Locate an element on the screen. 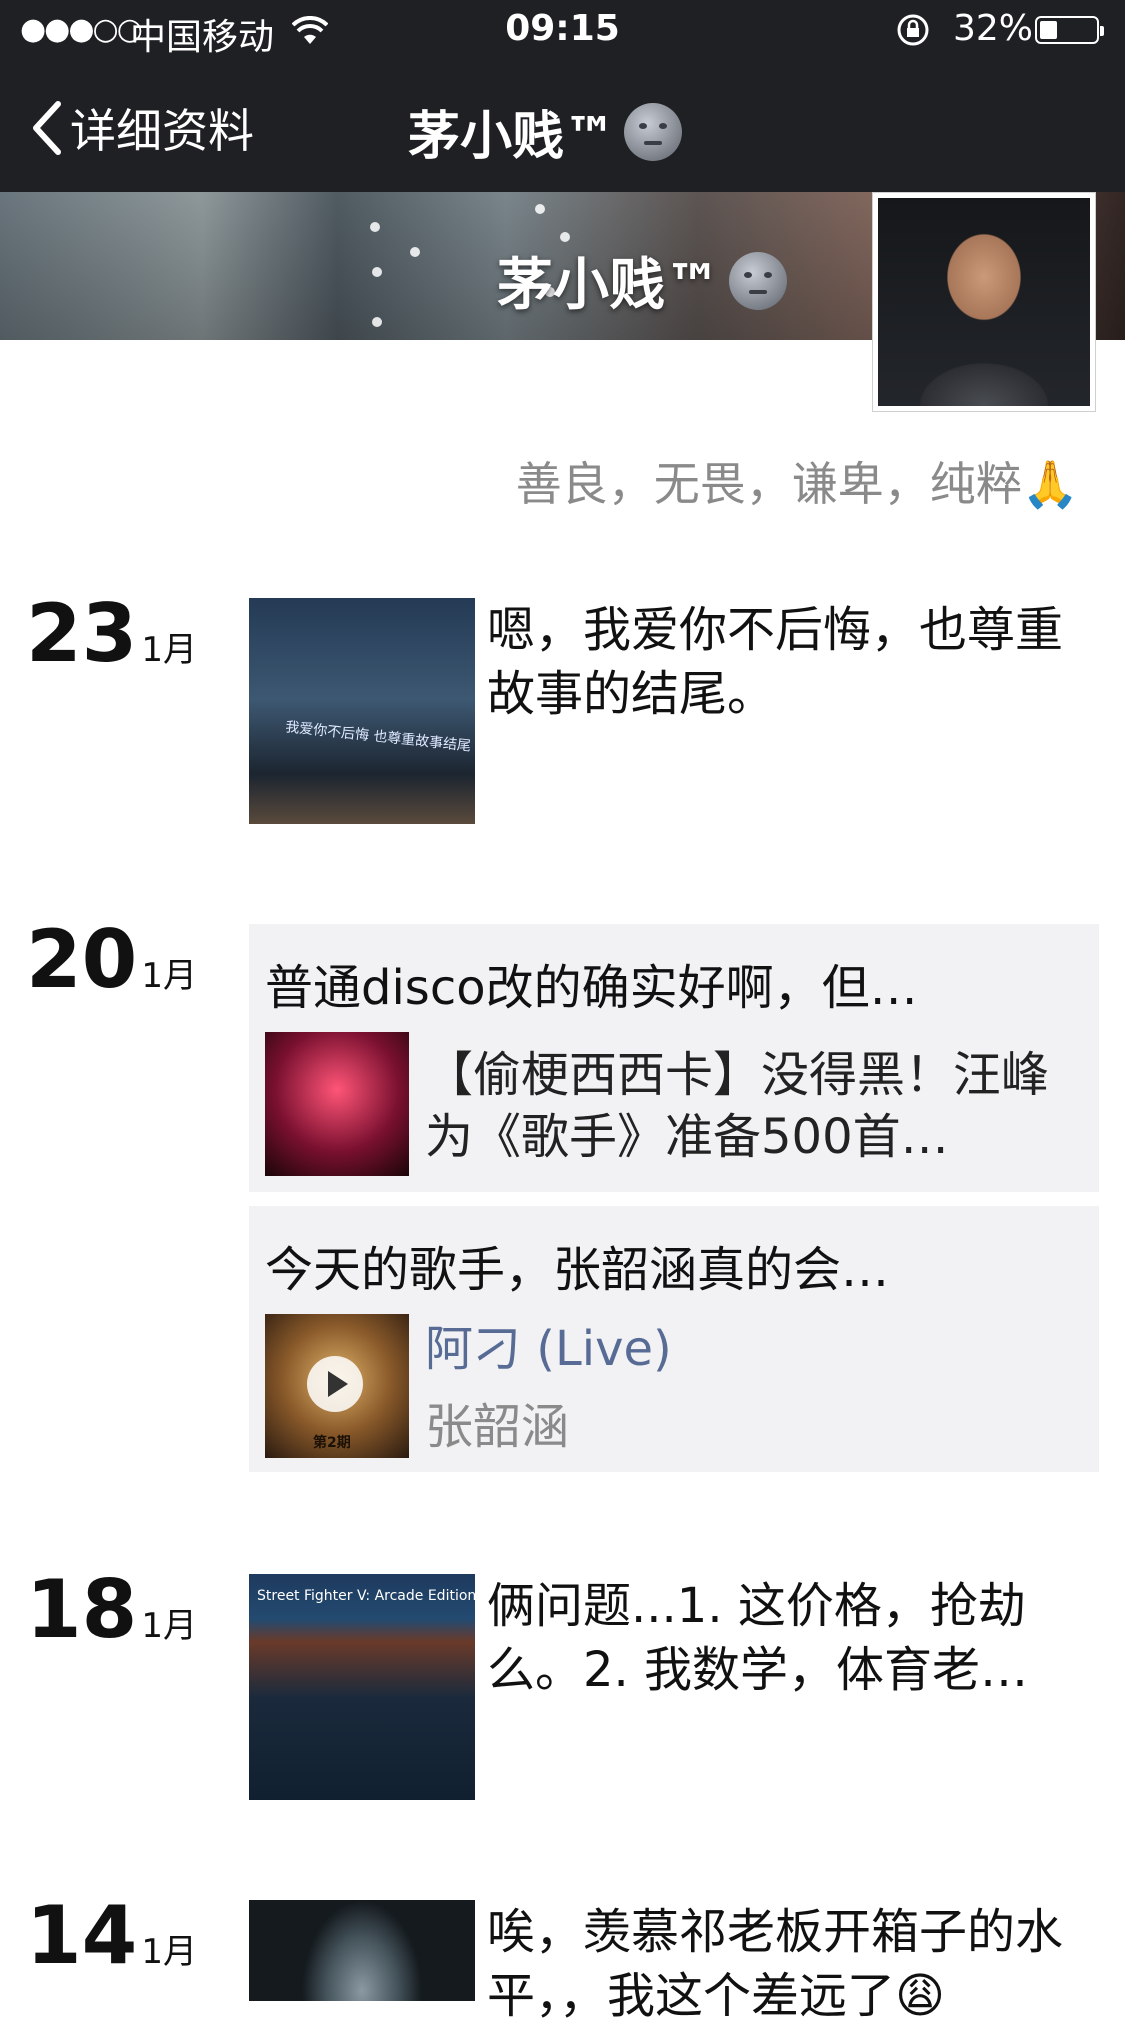 This screenshot has height=2028, width=1125. timeline-date: 18 1月 is located at coordinates (111, 1610).